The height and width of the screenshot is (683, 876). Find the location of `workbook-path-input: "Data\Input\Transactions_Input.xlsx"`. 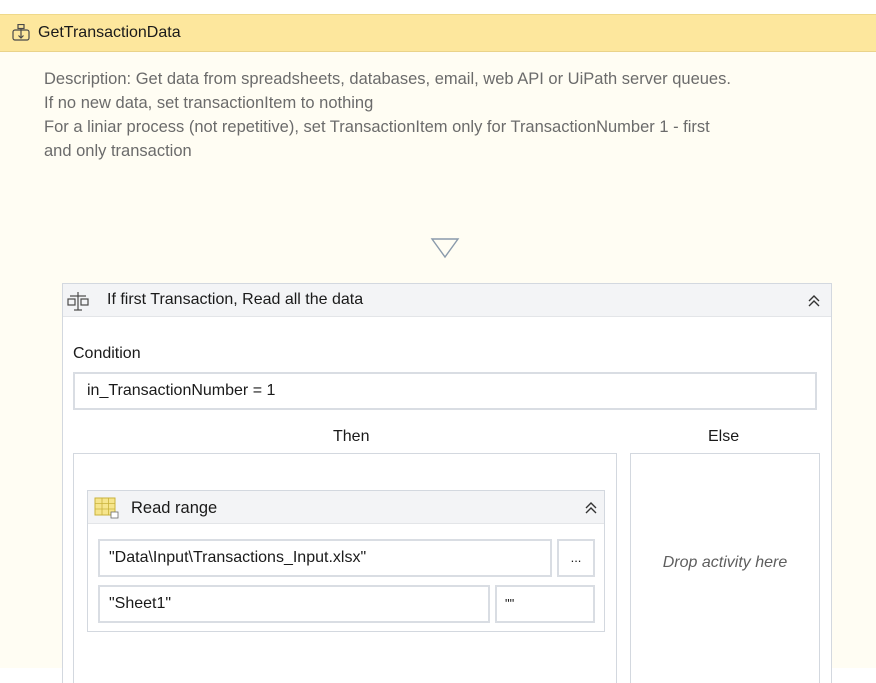

workbook-path-input: "Data\Input\Transactions_Input.xlsx" is located at coordinates (325, 558).